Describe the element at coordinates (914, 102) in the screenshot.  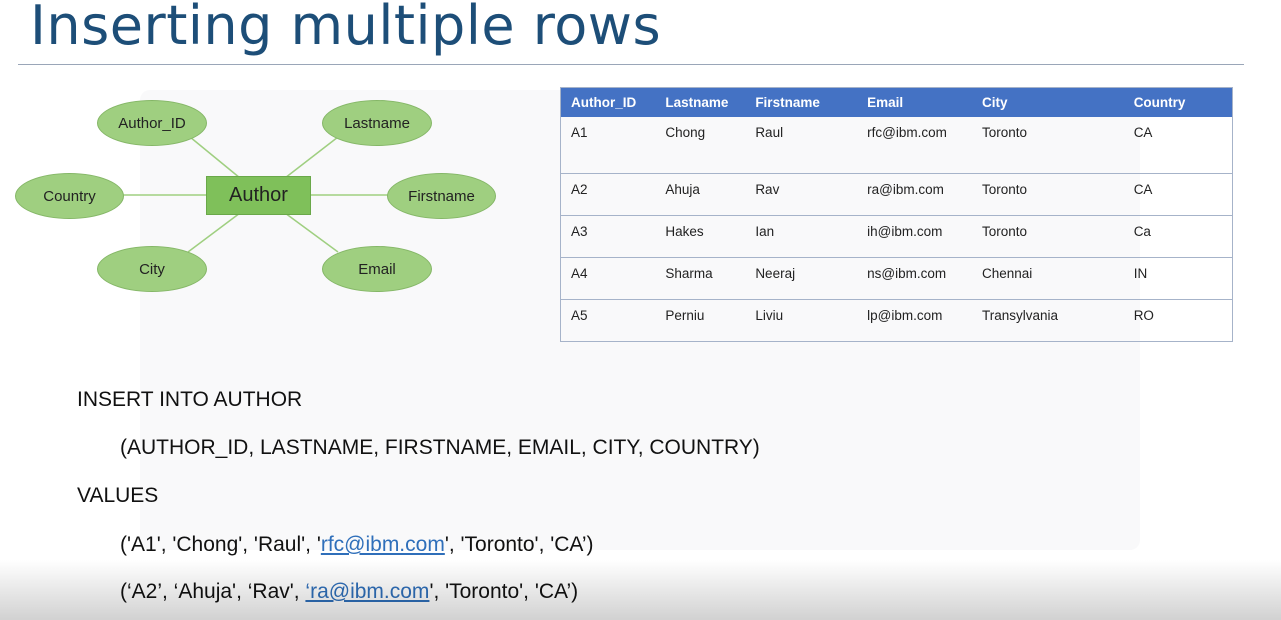
I see `column-header: Email` at that location.